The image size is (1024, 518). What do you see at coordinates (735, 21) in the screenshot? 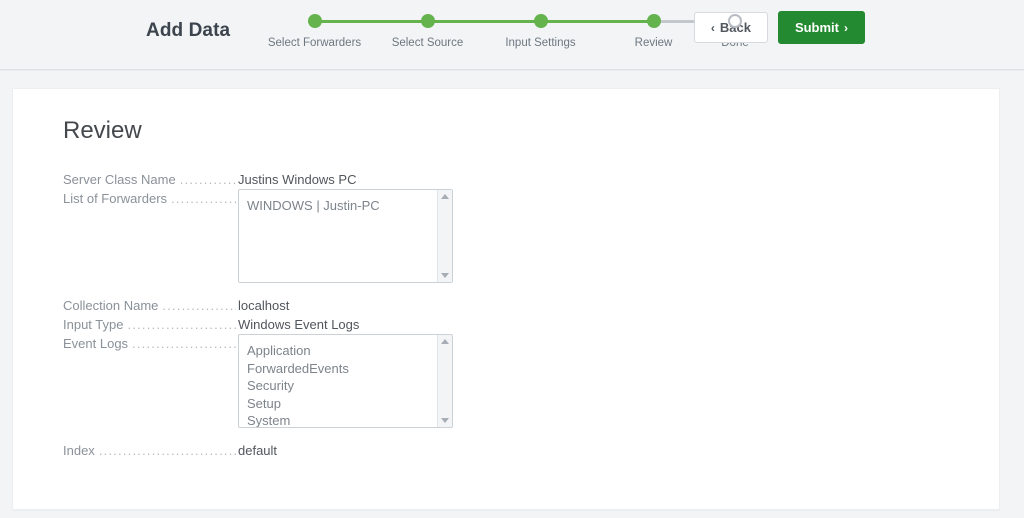
I see `stepper-dot-pending-icon` at bounding box center [735, 21].